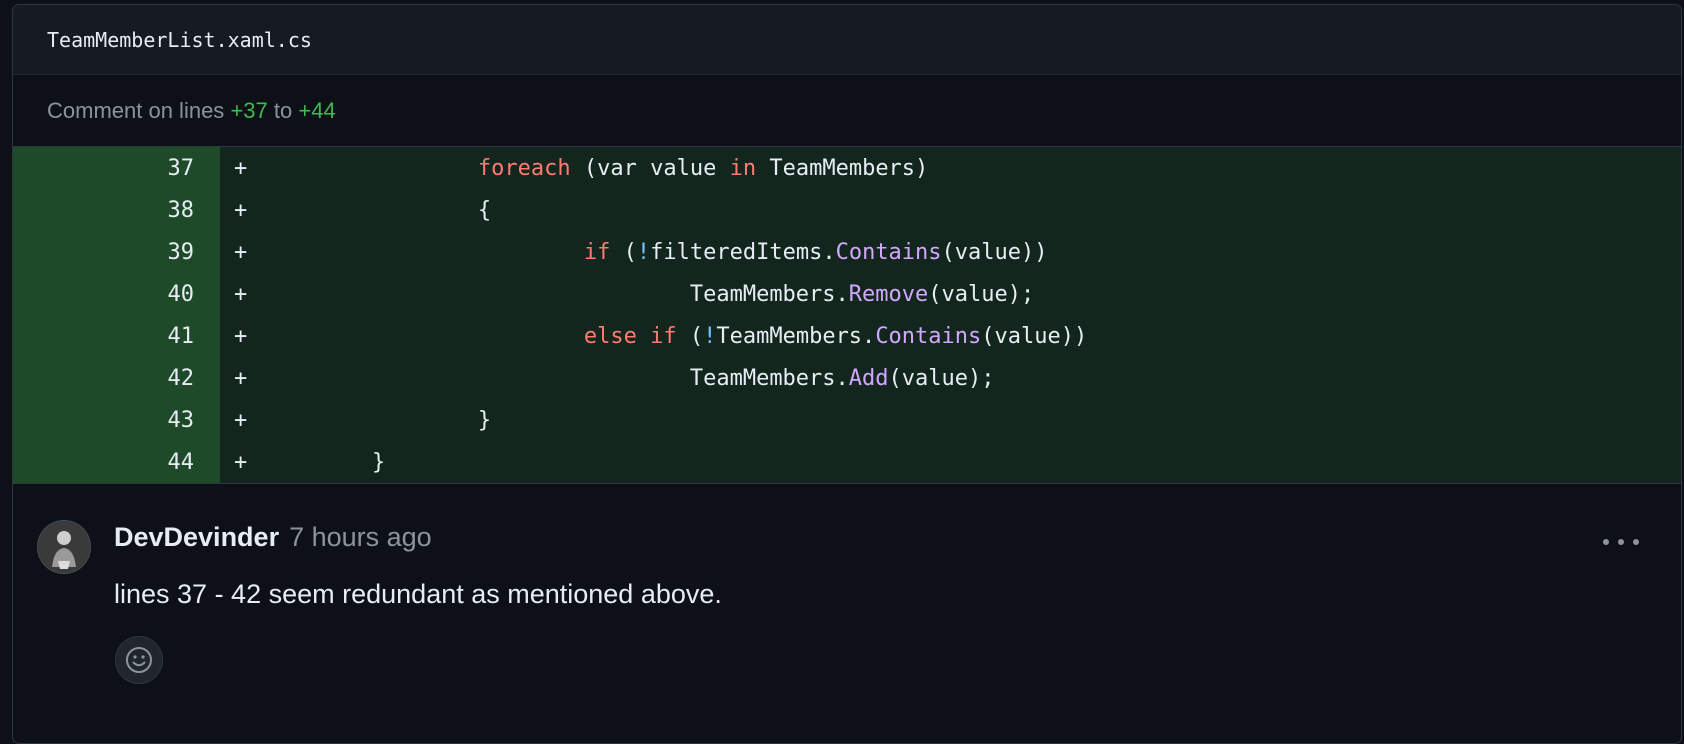 The width and height of the screenshot is (1684, 744). What do you see at coordinates (179, 40) in the screenshot?
I see `file-name: TeamMemberList.xaml.cs` at bounding box center [179, 40].